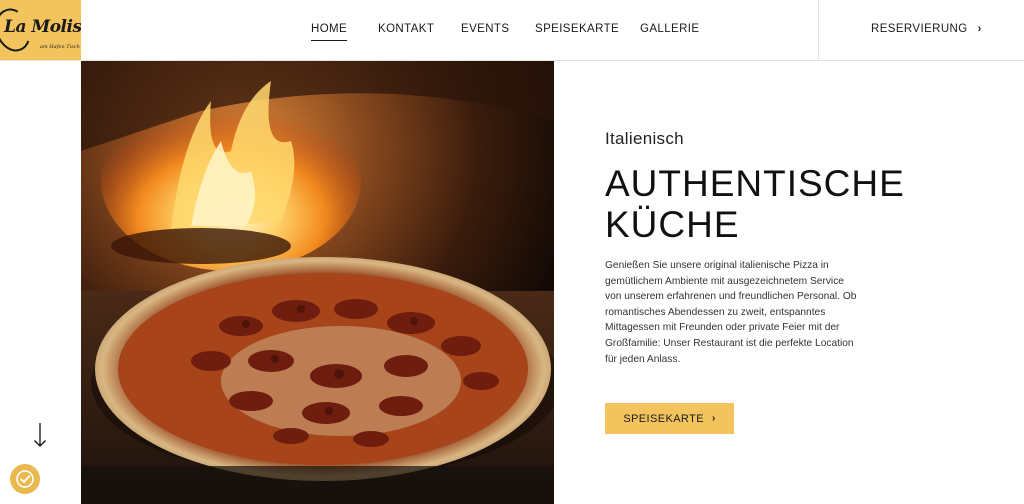 The width and height of the screenshot is (1024, 504). What do you see at coordinates (329, 32) in the screenshot?
I see `nav-item-home: HOME` at bounding box center [329, 32].